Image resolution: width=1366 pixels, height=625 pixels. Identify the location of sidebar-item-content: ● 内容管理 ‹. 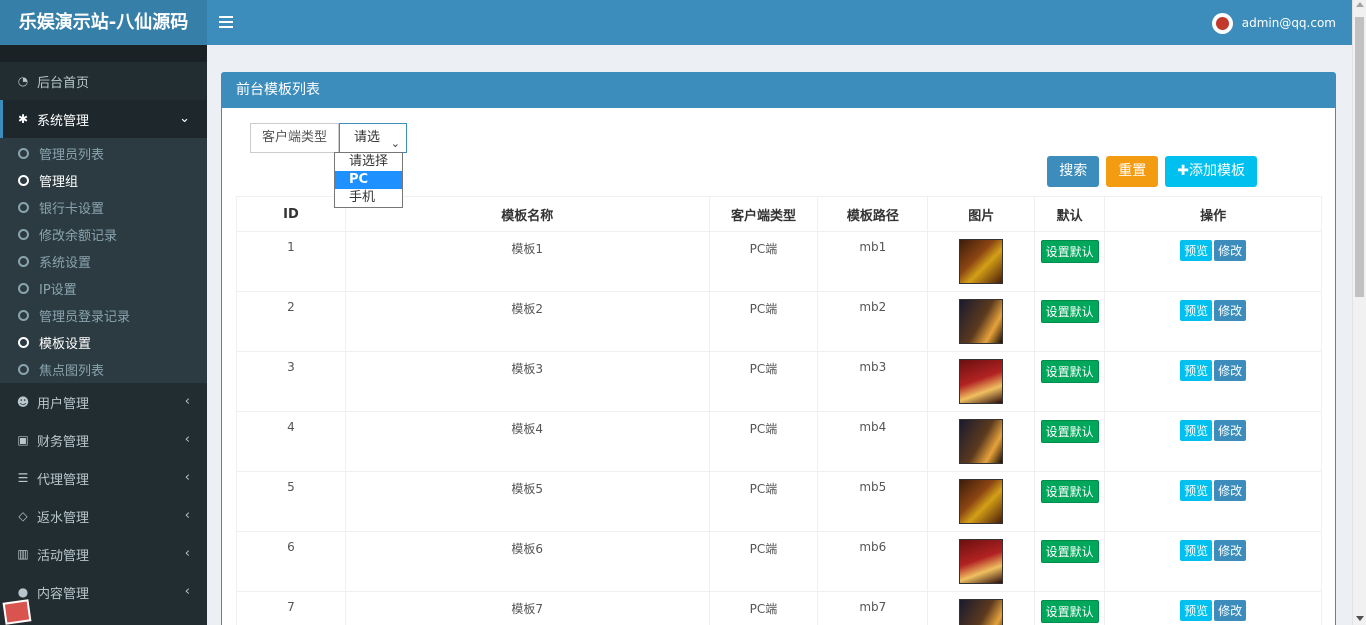
(103, 592).